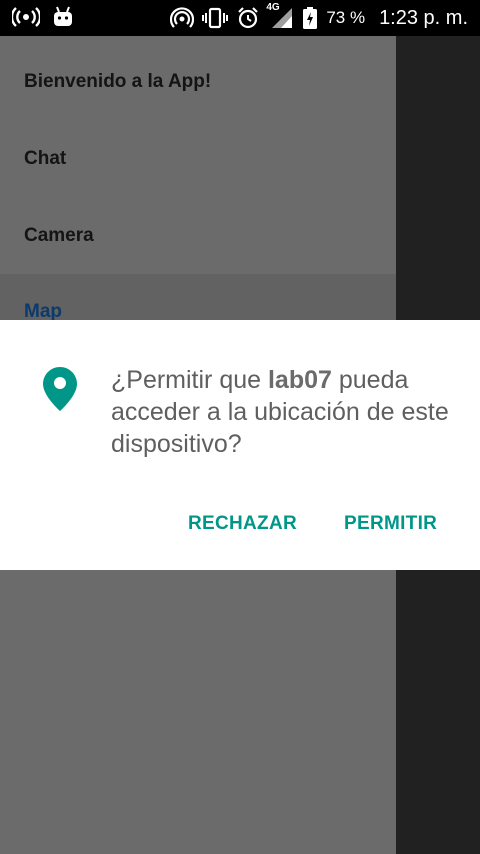 The width and height of the screenshot is (480, 854). What do you see at coordinates (310, 18) in the screenshot?
I see `battery-charging-icon` at bounding box center [310, 18].